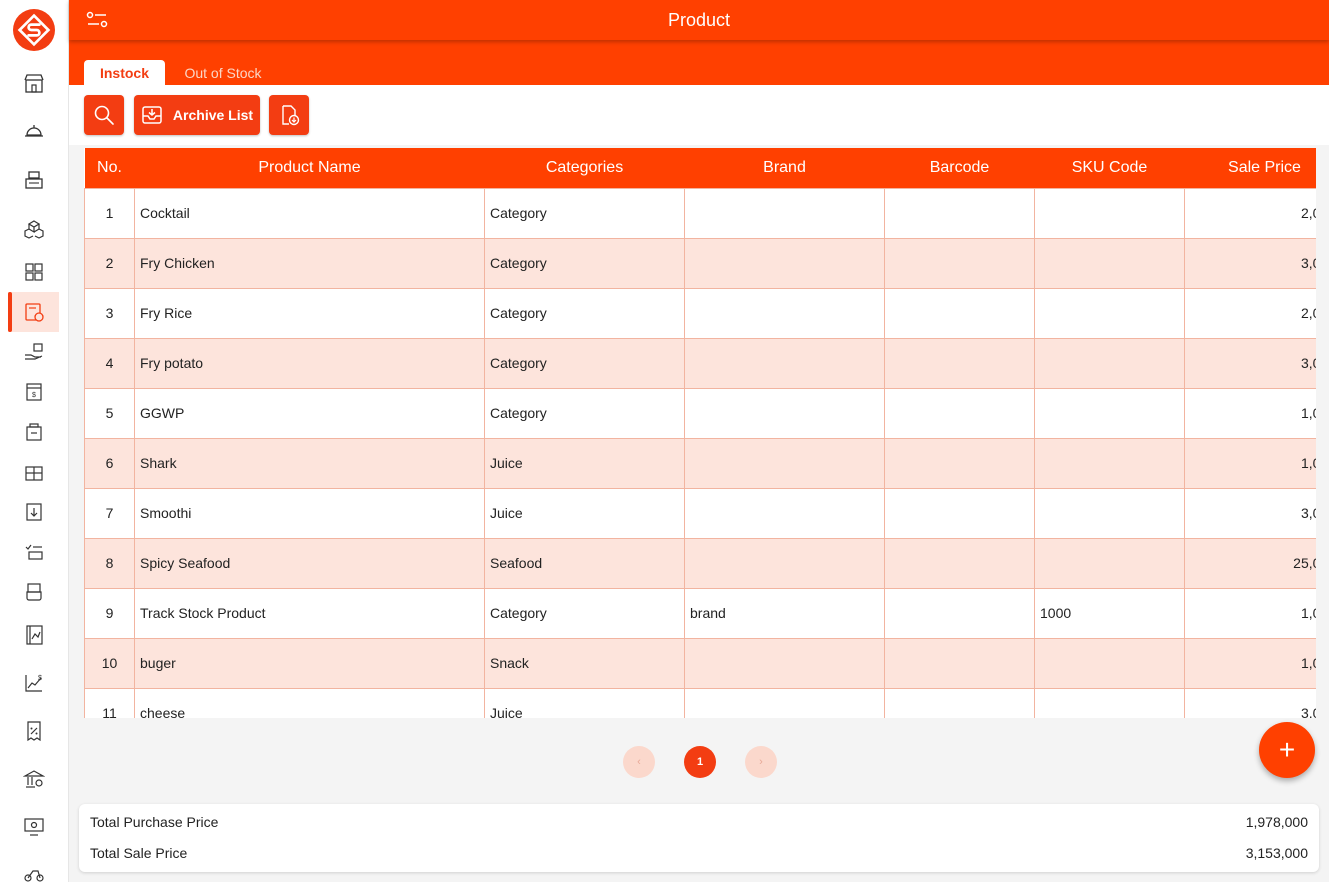 This screenshot has height=882, width=1329. What do you see at coordinates (223, 72) in the screenshot?
I see `tab-out-of-stock: Out of Stock` at bounding box center [223, 72].